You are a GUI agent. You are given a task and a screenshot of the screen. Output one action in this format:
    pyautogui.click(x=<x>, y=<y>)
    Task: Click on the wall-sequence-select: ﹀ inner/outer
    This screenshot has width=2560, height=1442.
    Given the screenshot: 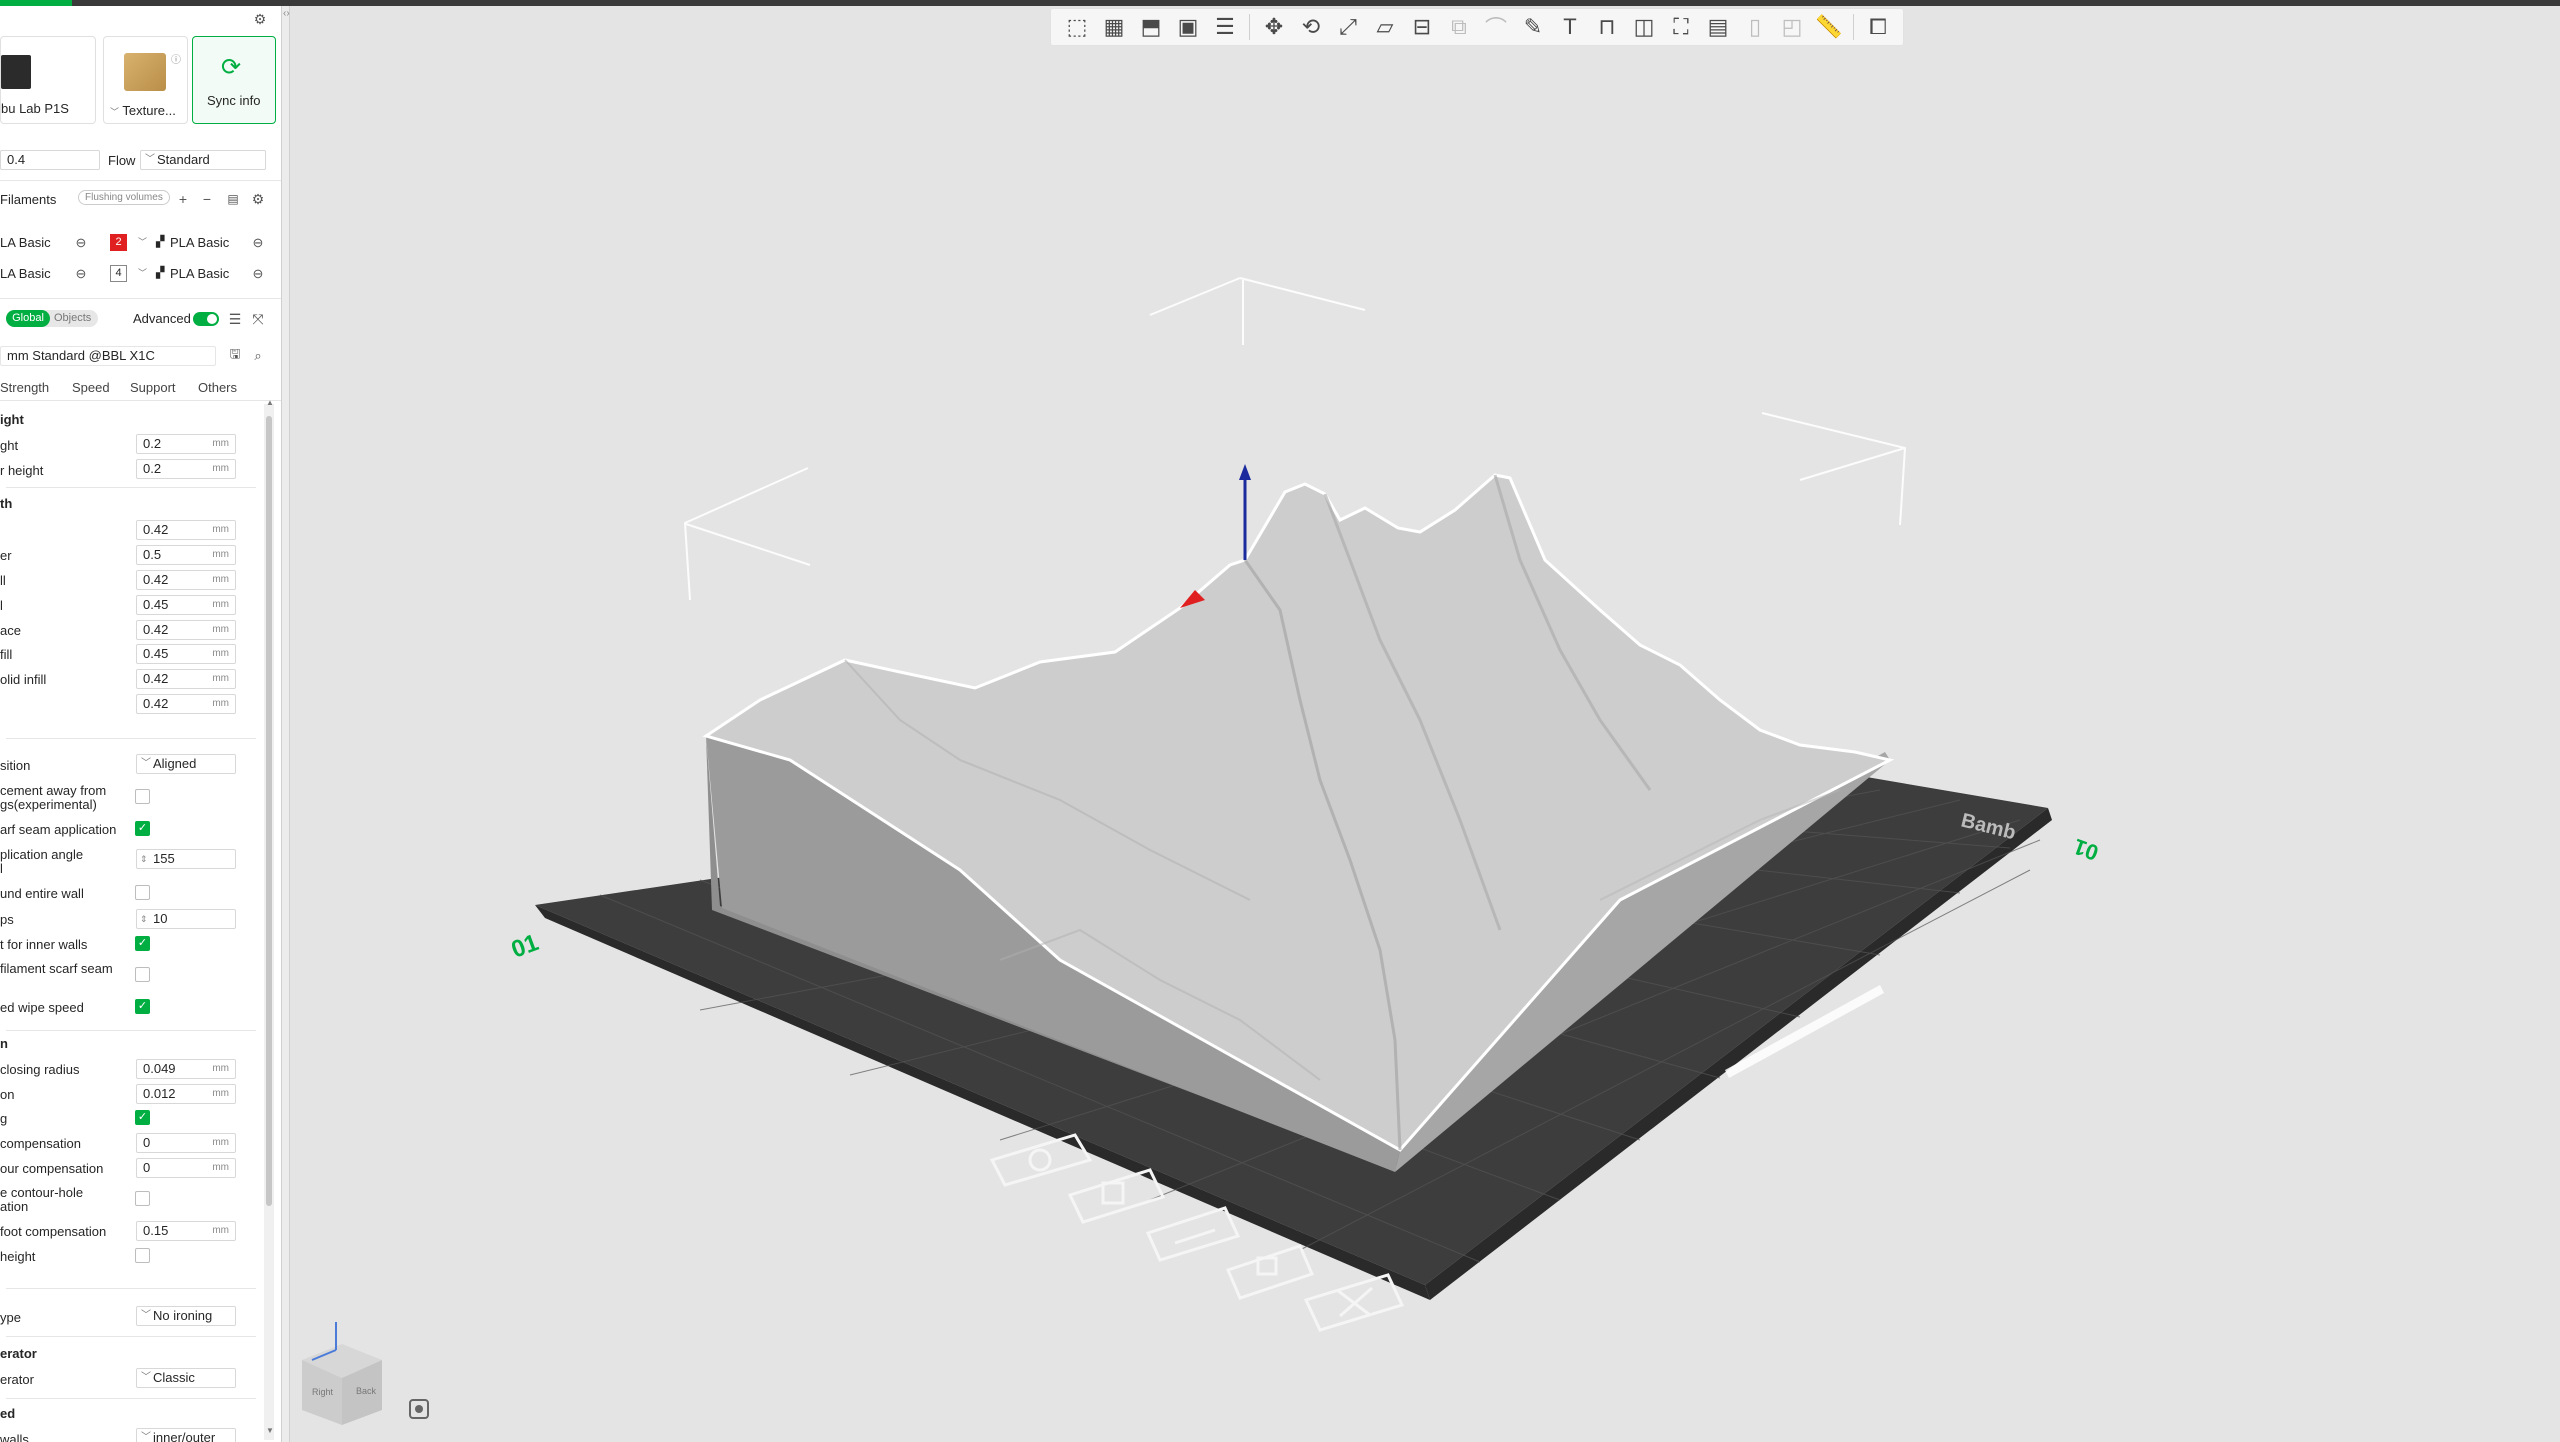 What is the action you would take?
    pyautogui.click(x=186, y=1435)
    